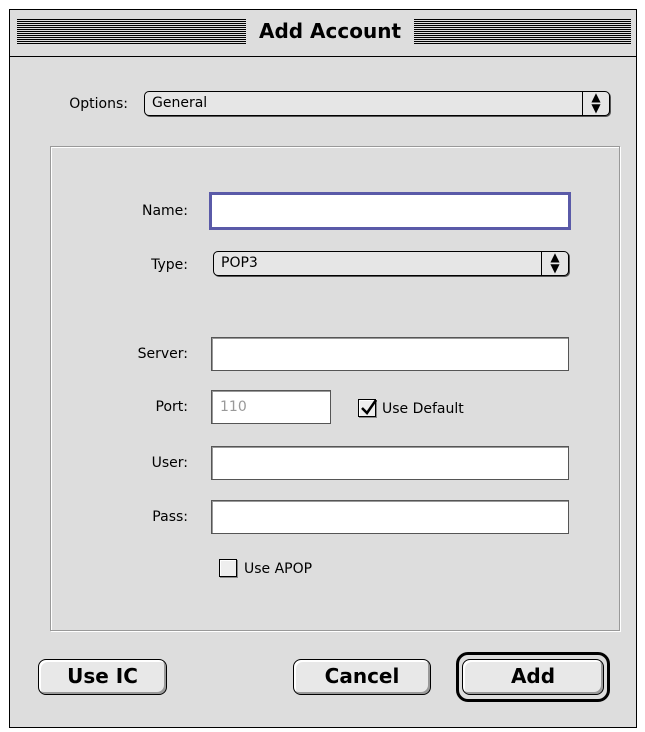 This screenshot has width=645, height=732. Describe the element at coordinates (390, 517) in the screenshot. I see `pass-field` at that location.